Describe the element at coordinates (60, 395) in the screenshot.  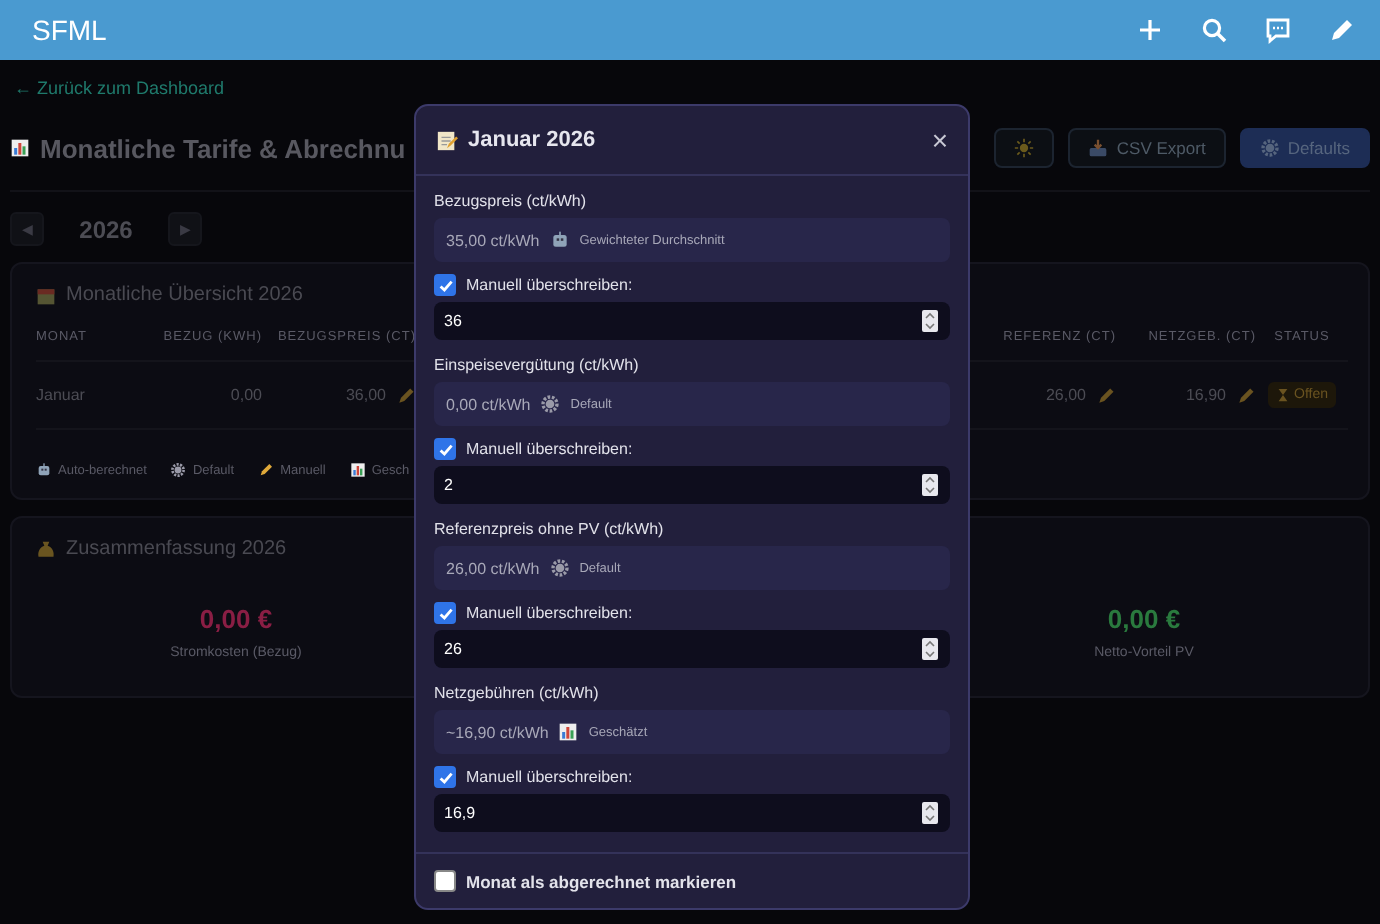
I see `table-cell: Januar` at that location.